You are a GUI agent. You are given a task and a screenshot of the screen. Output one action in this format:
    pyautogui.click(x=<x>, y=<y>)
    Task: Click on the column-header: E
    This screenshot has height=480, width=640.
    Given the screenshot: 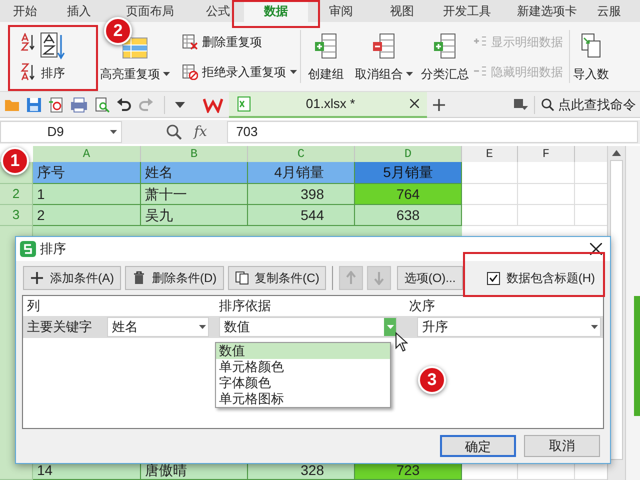 What is the action you would take?
    pyautogui.click(x=490, y=154)
    